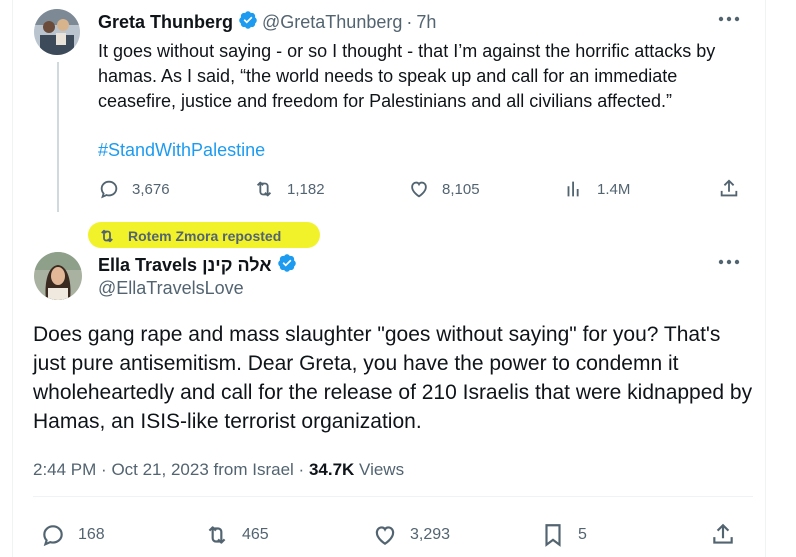 This screenshot has height=557, width=796. I want to click on quoted-author-name: Greta Thunberg, so click(165, 22).